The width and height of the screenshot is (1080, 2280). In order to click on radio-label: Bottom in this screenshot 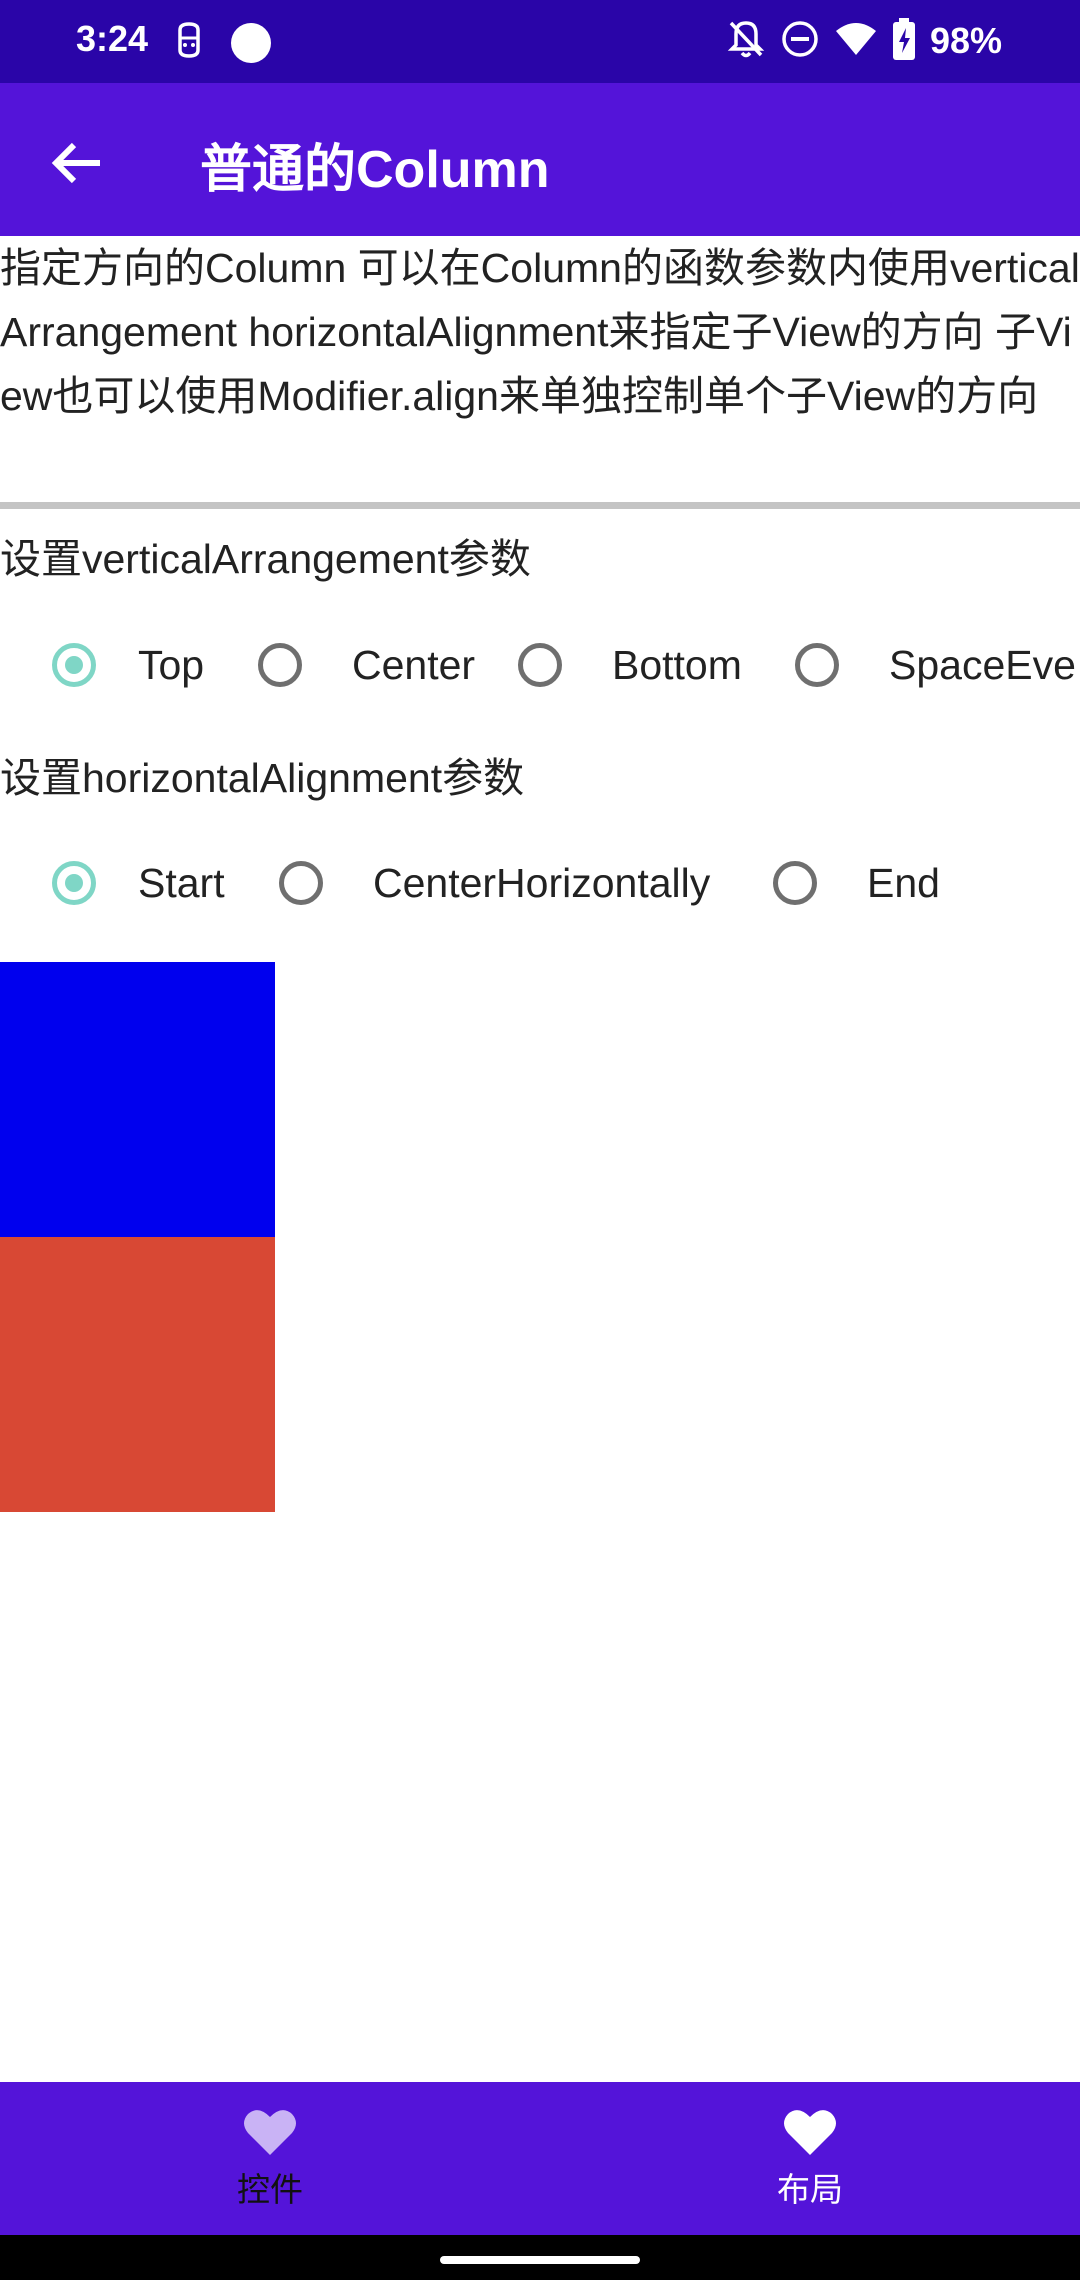, I will do `click(677, 664)`.